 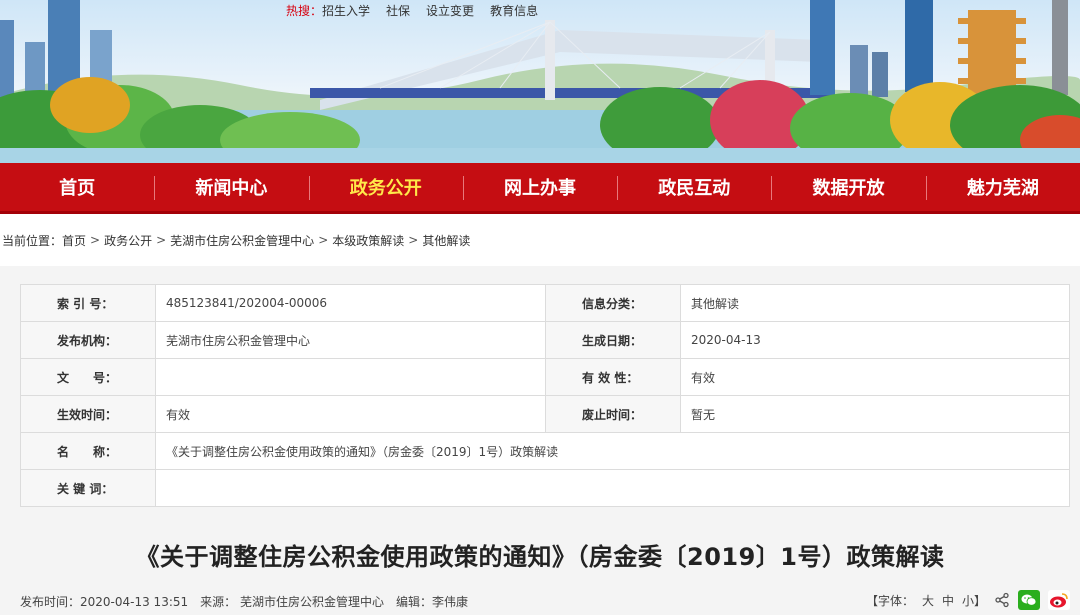 What do you see at coordinates (613, 414) in the screenshot?
I see `abolish-time-label: 废止时间：` at bounding box center [613, 414].